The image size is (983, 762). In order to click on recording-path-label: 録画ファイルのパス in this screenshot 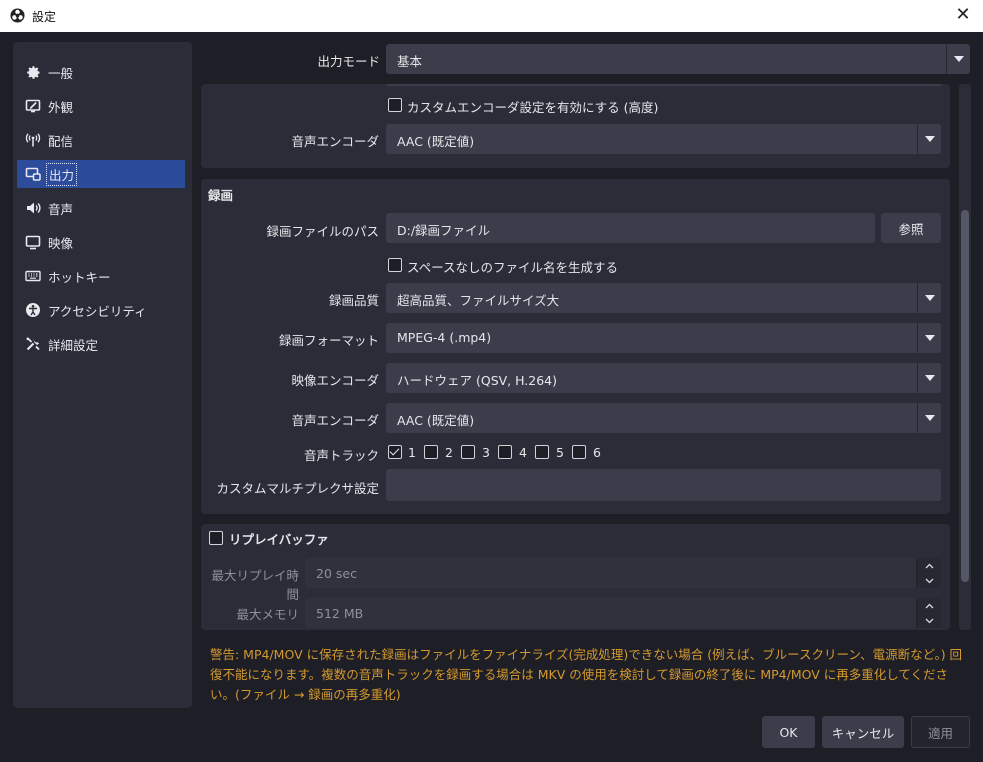, I will do `click(322, 231)`.